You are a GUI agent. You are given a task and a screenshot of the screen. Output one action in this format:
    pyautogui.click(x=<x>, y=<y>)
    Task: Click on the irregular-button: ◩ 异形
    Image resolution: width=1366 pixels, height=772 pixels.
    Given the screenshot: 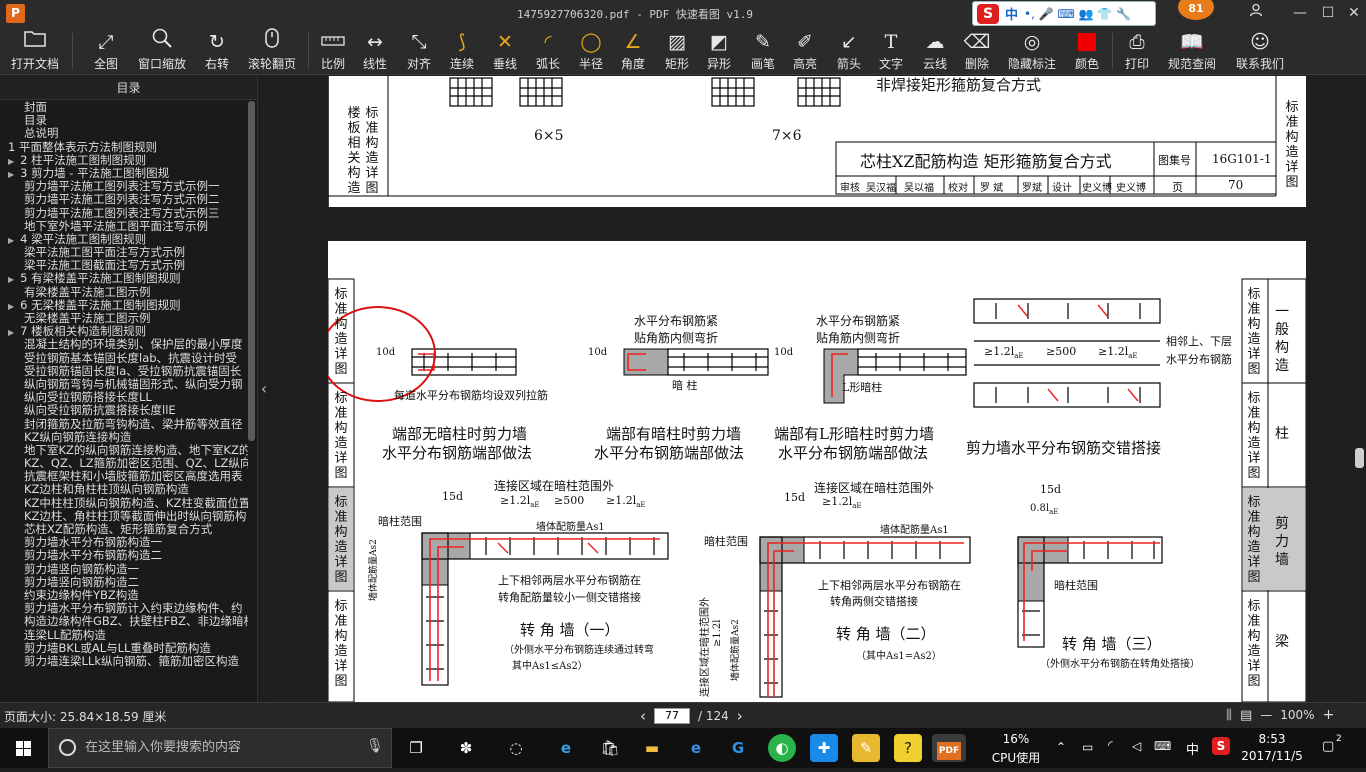 What is the action you would take?
    pyautogui.click(x=719, y=51)
    